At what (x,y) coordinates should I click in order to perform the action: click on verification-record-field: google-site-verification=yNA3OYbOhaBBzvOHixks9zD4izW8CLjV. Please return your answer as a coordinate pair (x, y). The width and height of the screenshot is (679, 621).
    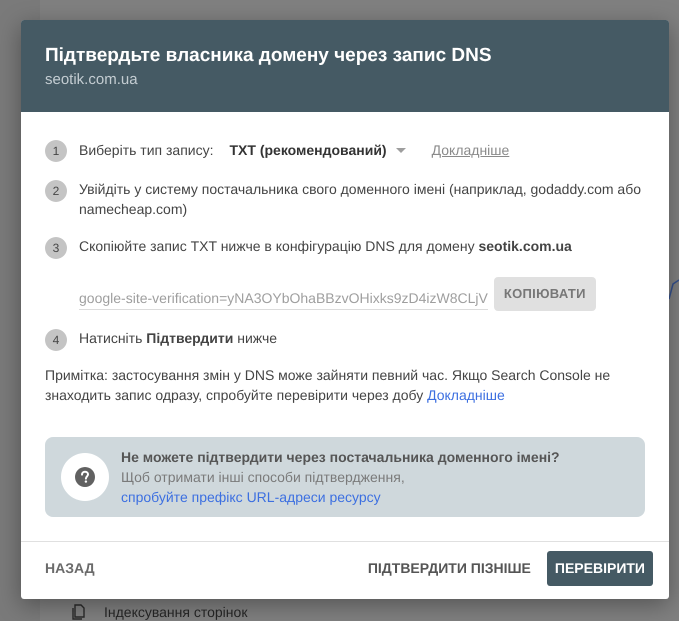
    Looking at the image, I should click on (283, 294).